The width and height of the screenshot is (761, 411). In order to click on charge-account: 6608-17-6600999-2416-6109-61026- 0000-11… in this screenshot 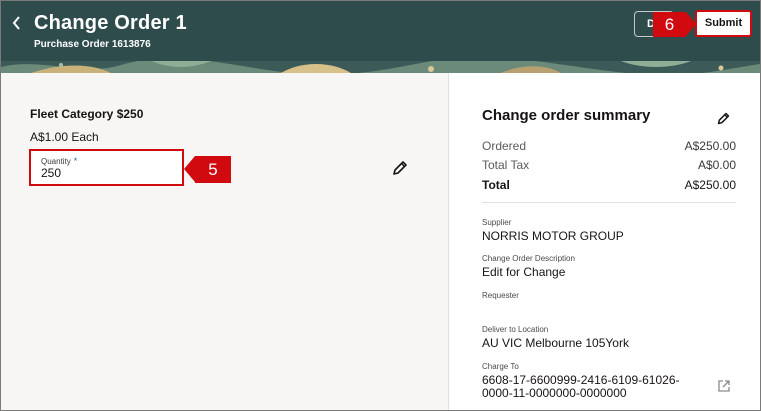, I will do `click(581, 386)`.